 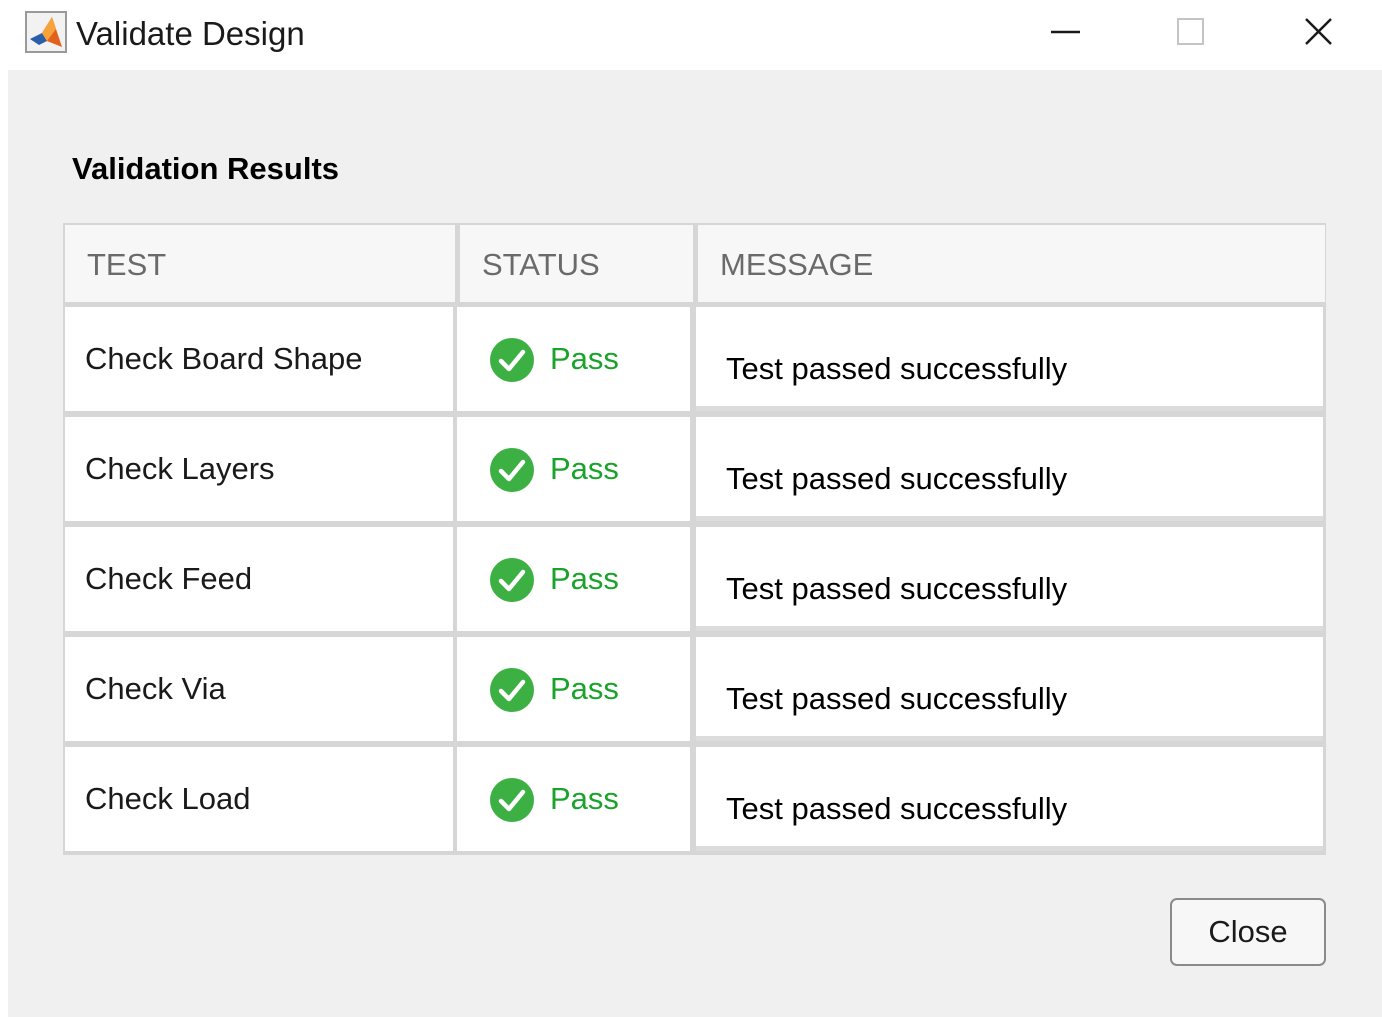 I want to click on maximize-icon, so click(x=1190, y=31).